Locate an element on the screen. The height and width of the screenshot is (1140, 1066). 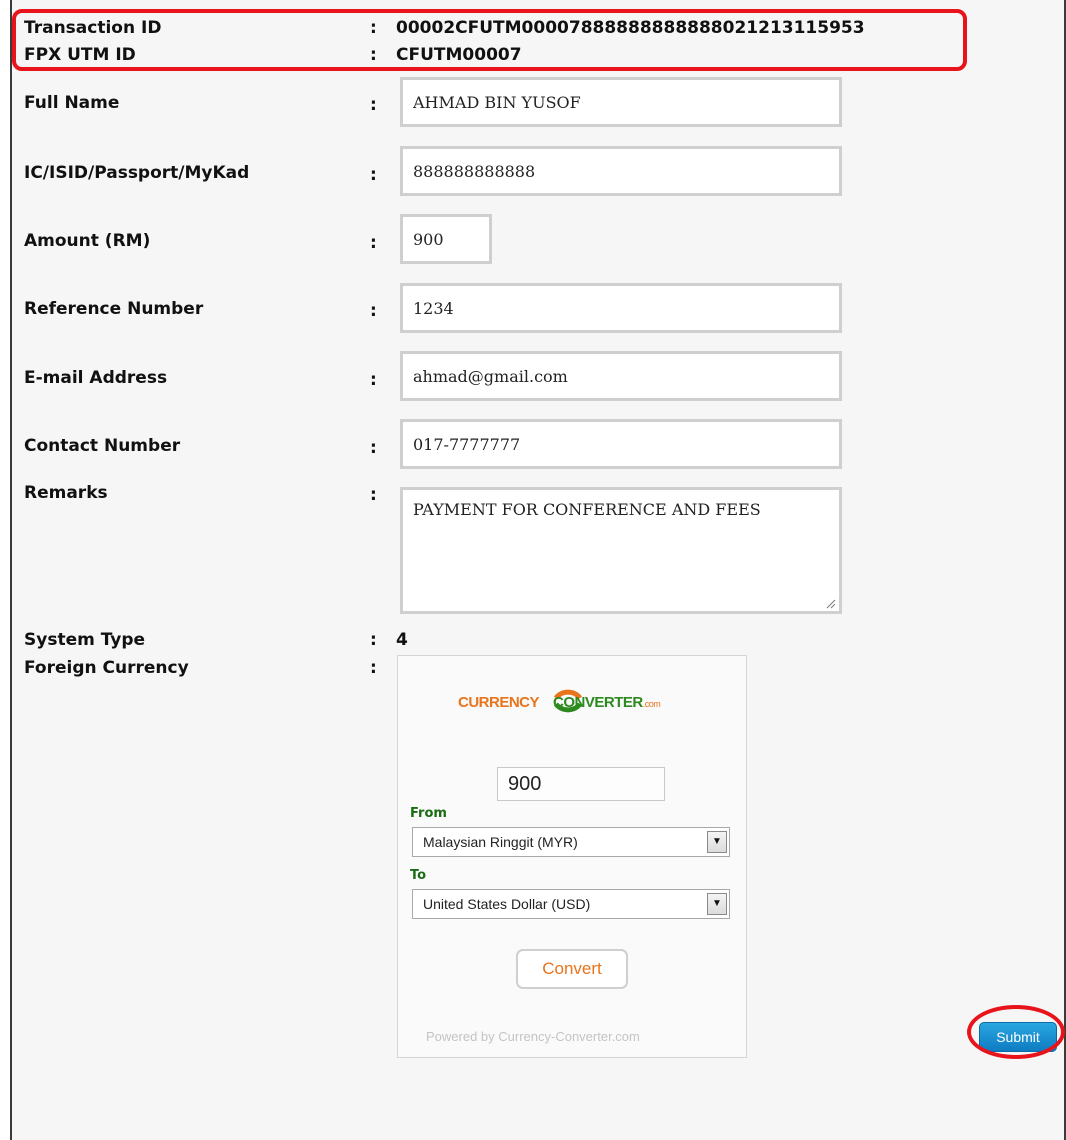
converter-to-selected: United States Dollar (USD) is located at coordinates (507, 904).